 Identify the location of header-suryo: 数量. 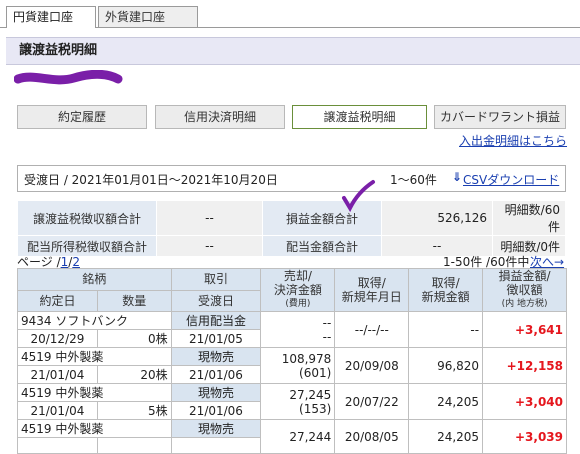
(134, 300).